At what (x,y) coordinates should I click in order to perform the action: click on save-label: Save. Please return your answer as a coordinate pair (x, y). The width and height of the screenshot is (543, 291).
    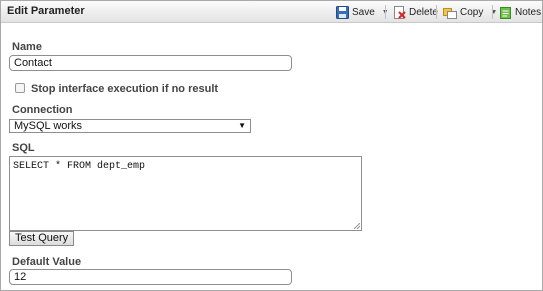
    Looking at the image, I should click on (363, 12).